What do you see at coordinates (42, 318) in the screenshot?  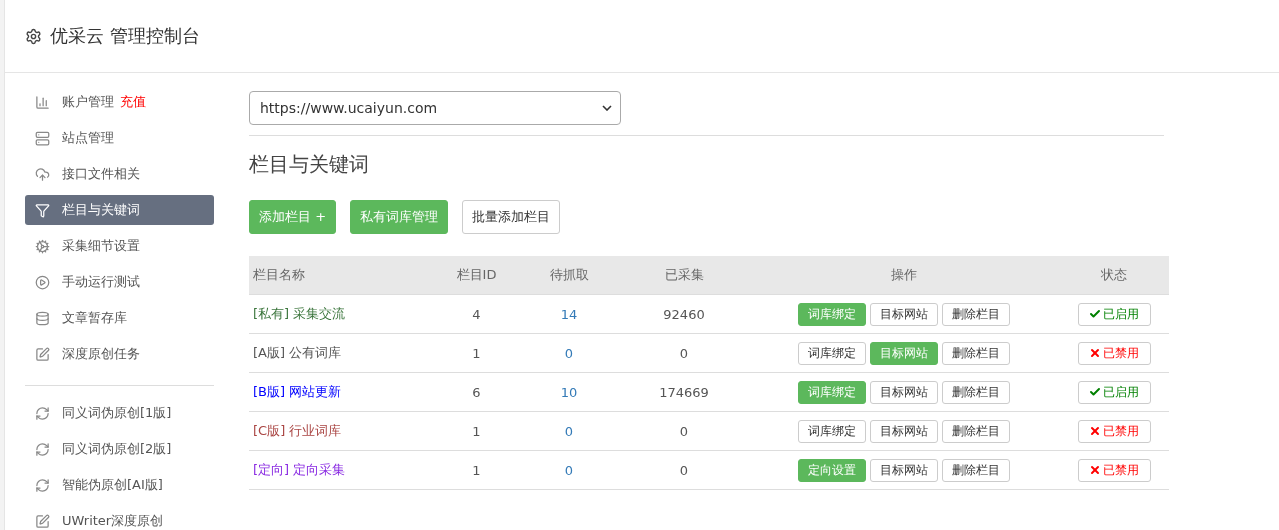 I see `database-icon` at bounding box center [42, 318].